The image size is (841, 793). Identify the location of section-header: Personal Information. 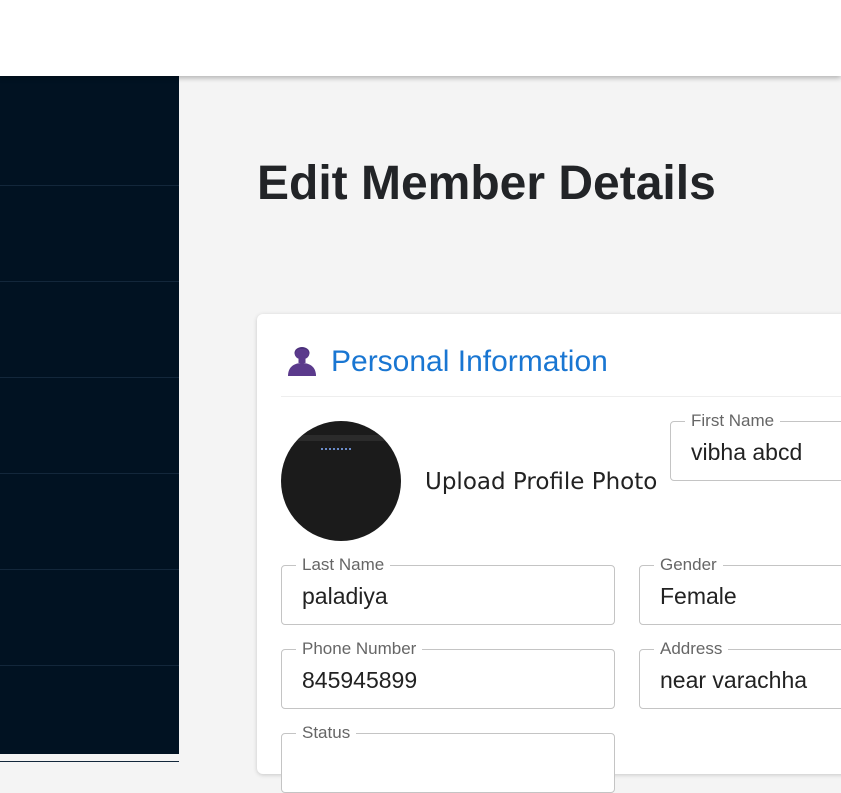
(561, 369).